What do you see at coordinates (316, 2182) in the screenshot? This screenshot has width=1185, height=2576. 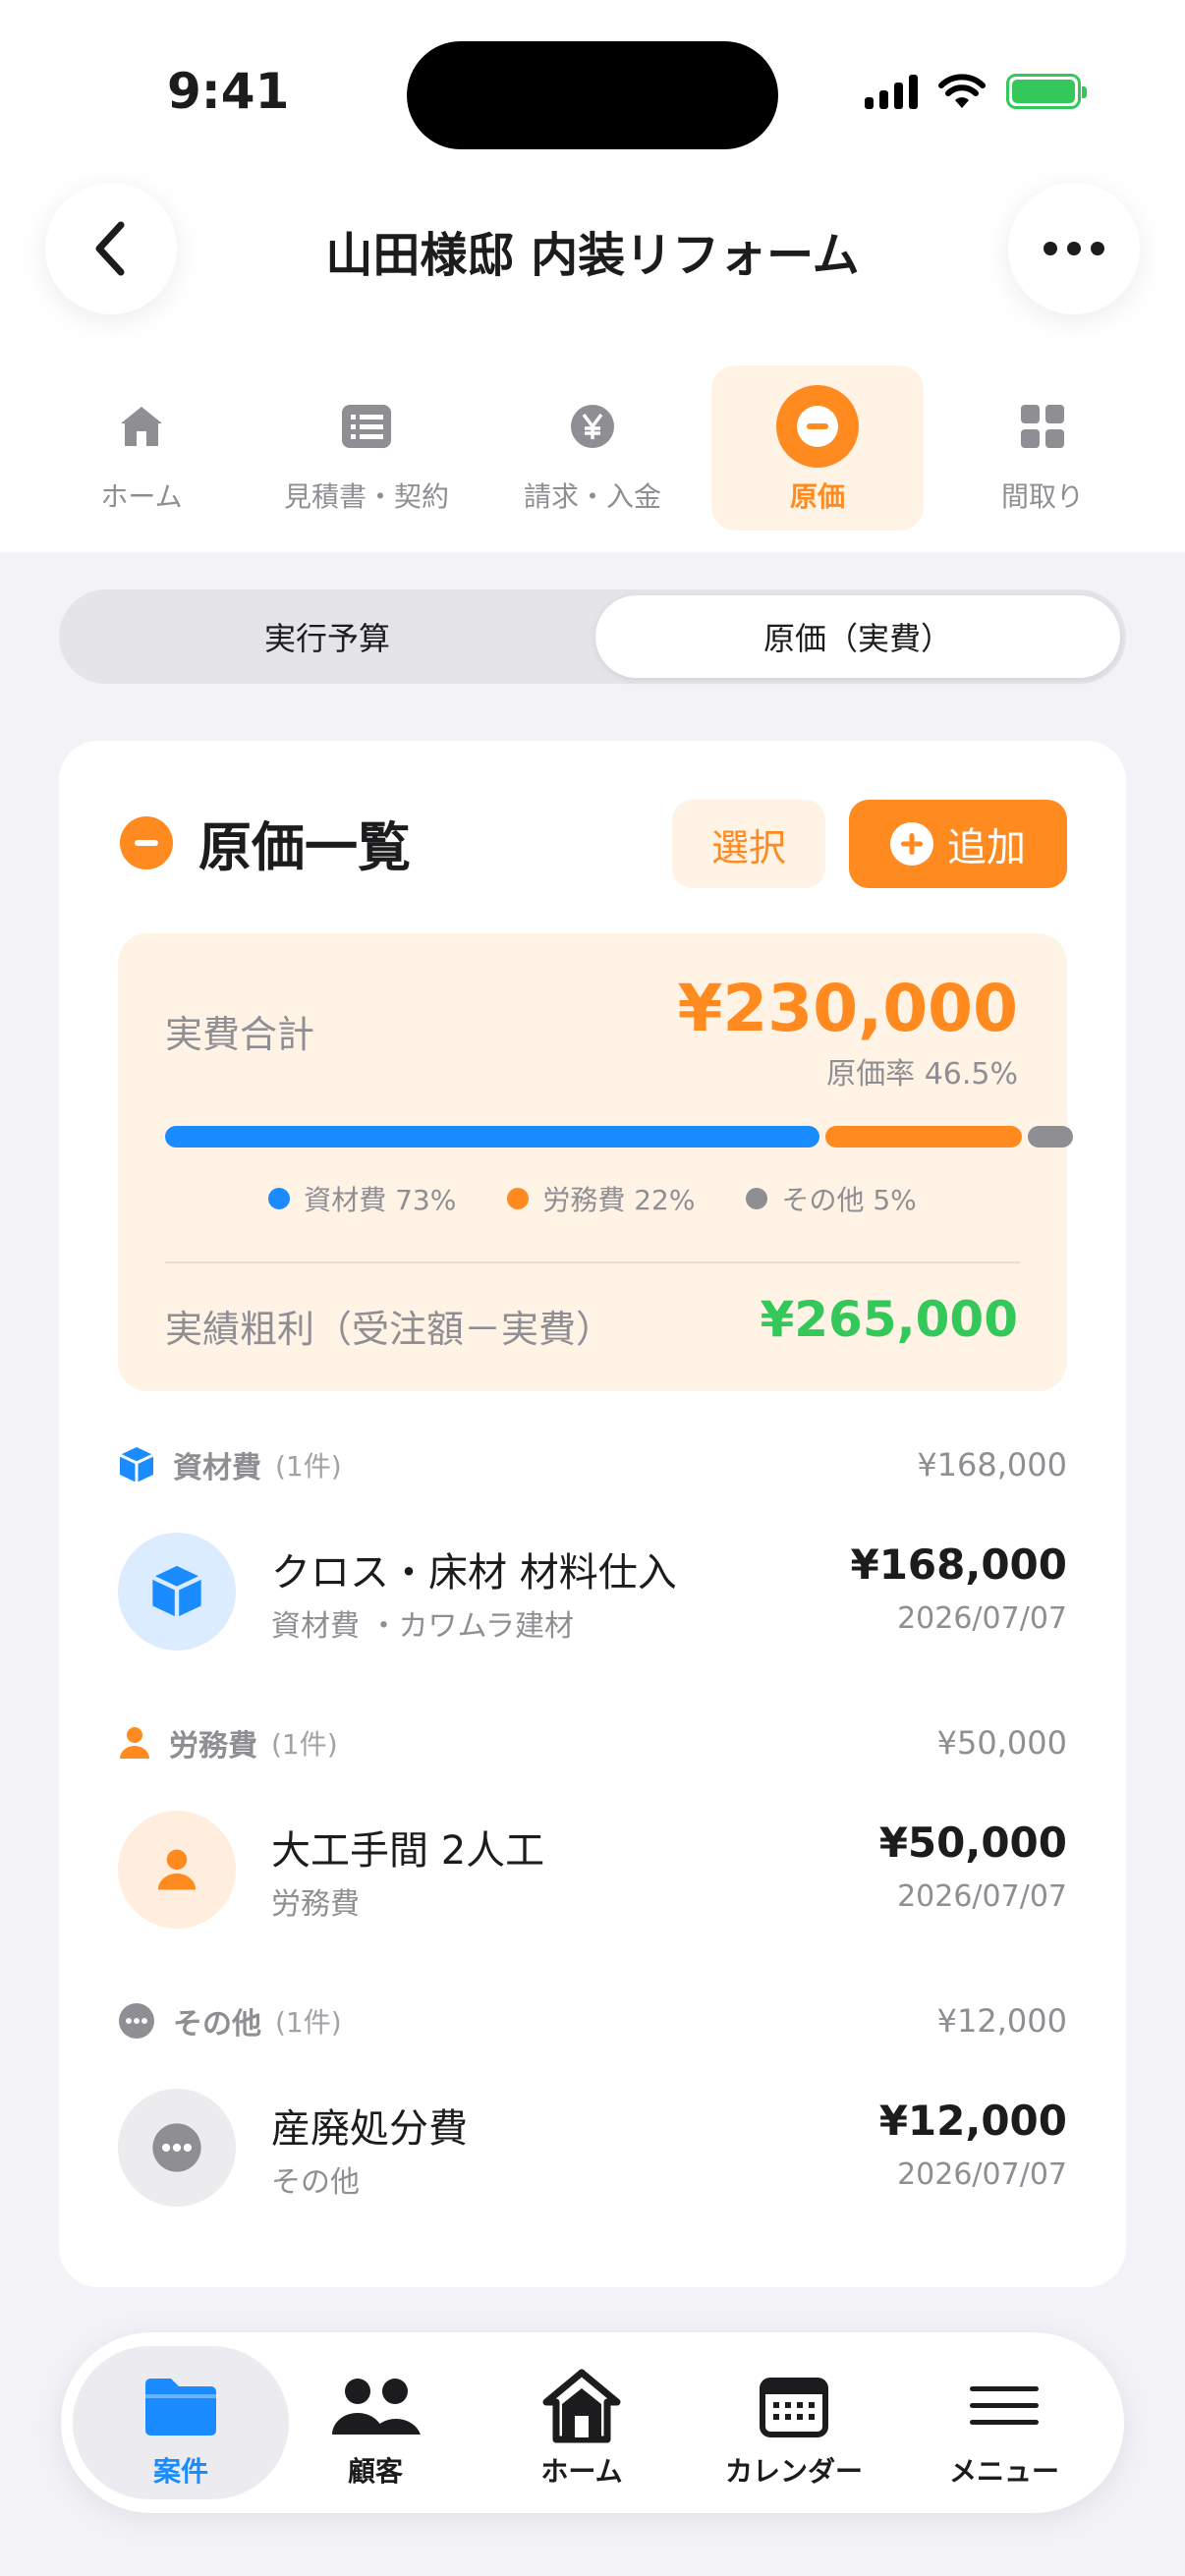 I see `item-category: その他` at bounding box center [316, 2182].